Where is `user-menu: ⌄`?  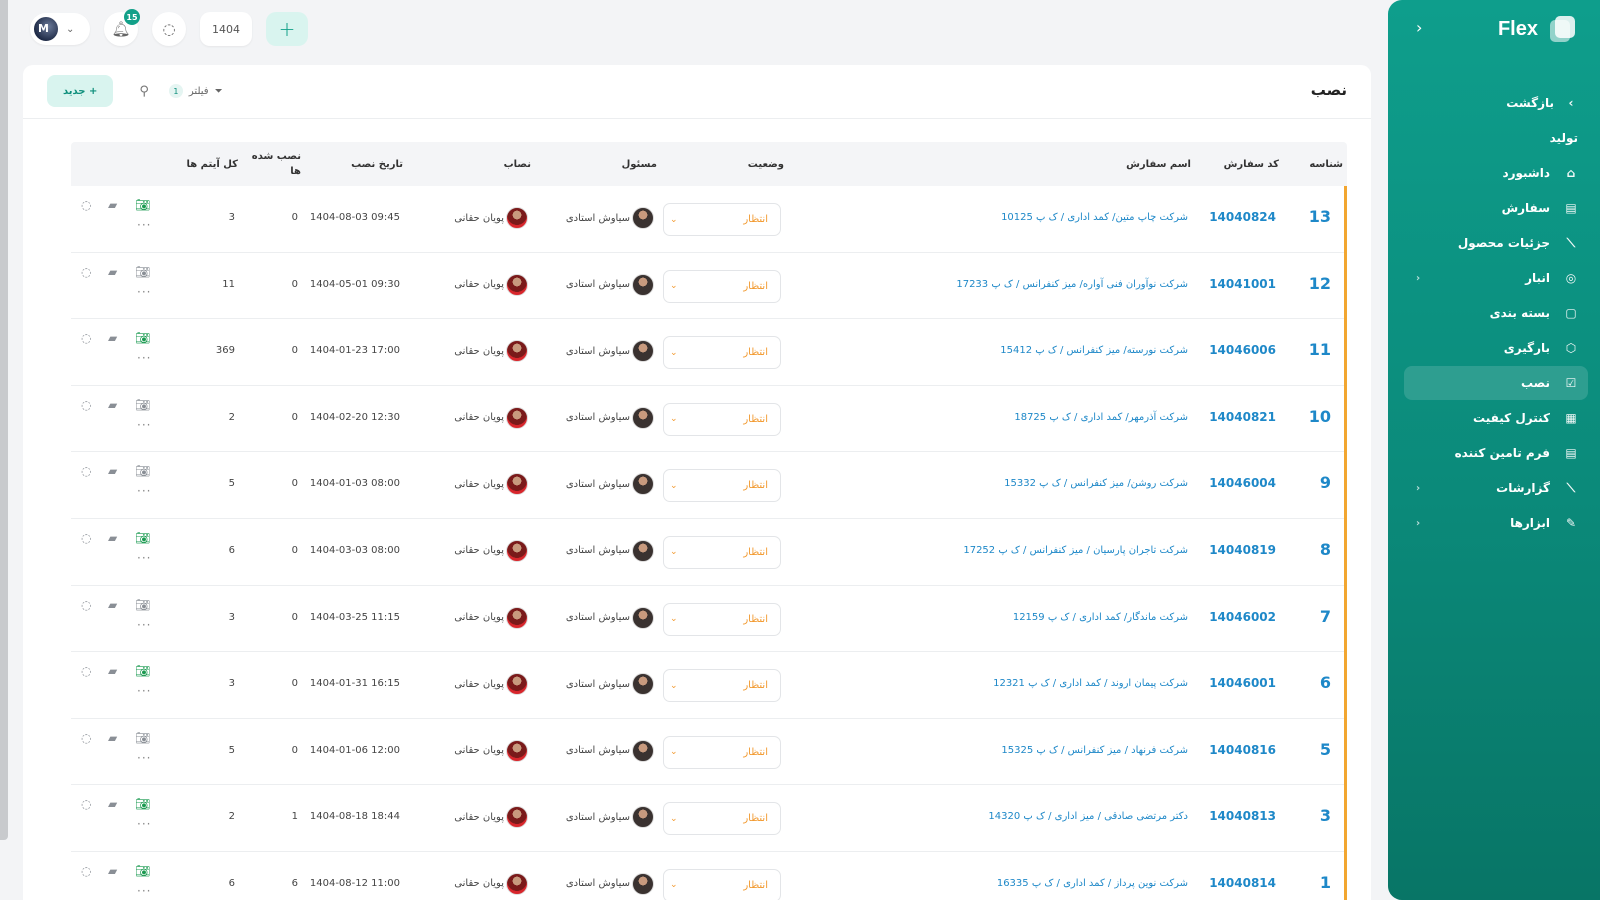
user-menu: ⌄ is located at coordinates (60, 29).